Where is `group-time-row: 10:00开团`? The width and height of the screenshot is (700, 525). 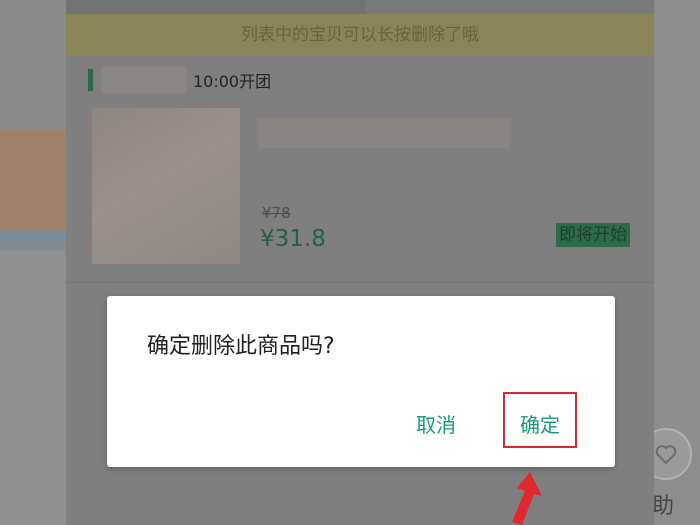 group-time-row: 10:00开团 is located at coordinates (179, 80).